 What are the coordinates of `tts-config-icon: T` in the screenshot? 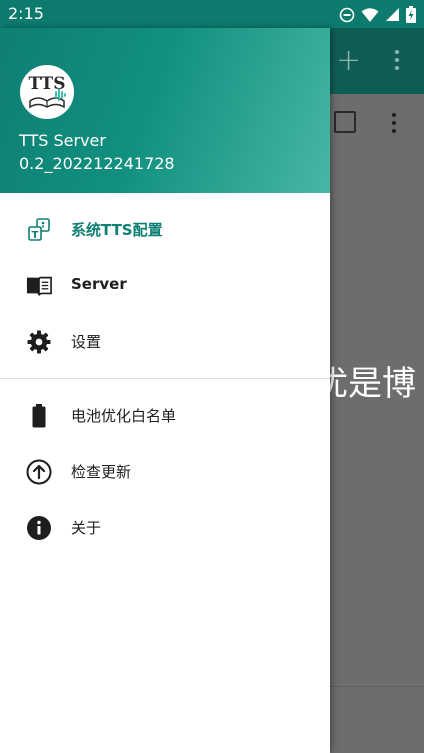 It's located at (39, 230).